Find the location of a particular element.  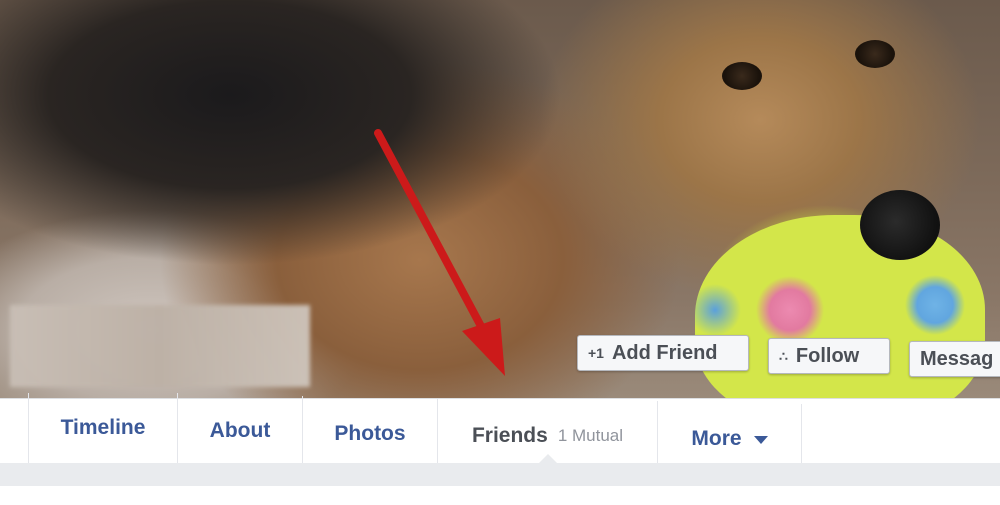

follow-button: ∴ Follow is located at coordinates (829, 356).